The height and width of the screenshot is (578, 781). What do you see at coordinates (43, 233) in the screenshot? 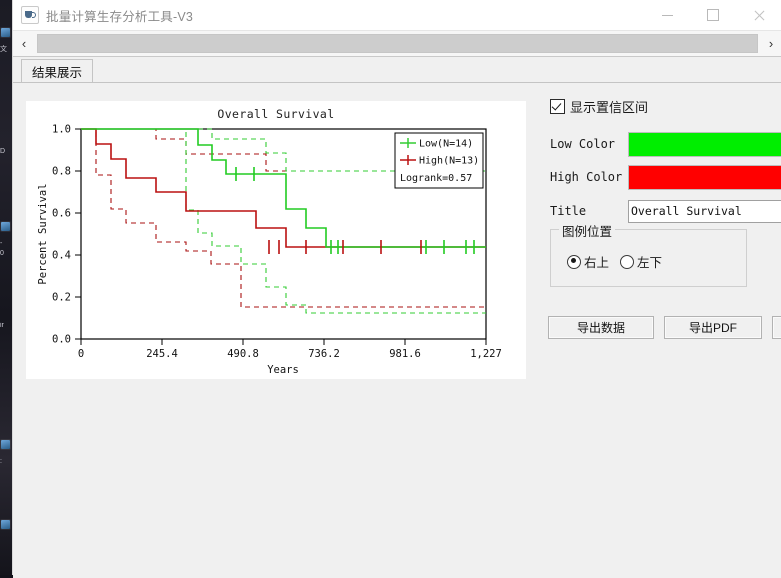
I see `y-axis-label: Percent Survival` at bounding box center [43, 233].